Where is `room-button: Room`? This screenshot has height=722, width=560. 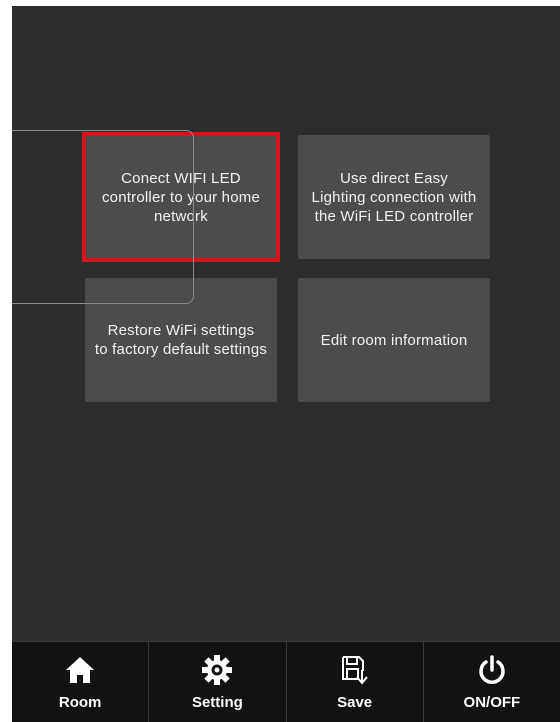
room-button: Room is located at coordinates (81, 682).